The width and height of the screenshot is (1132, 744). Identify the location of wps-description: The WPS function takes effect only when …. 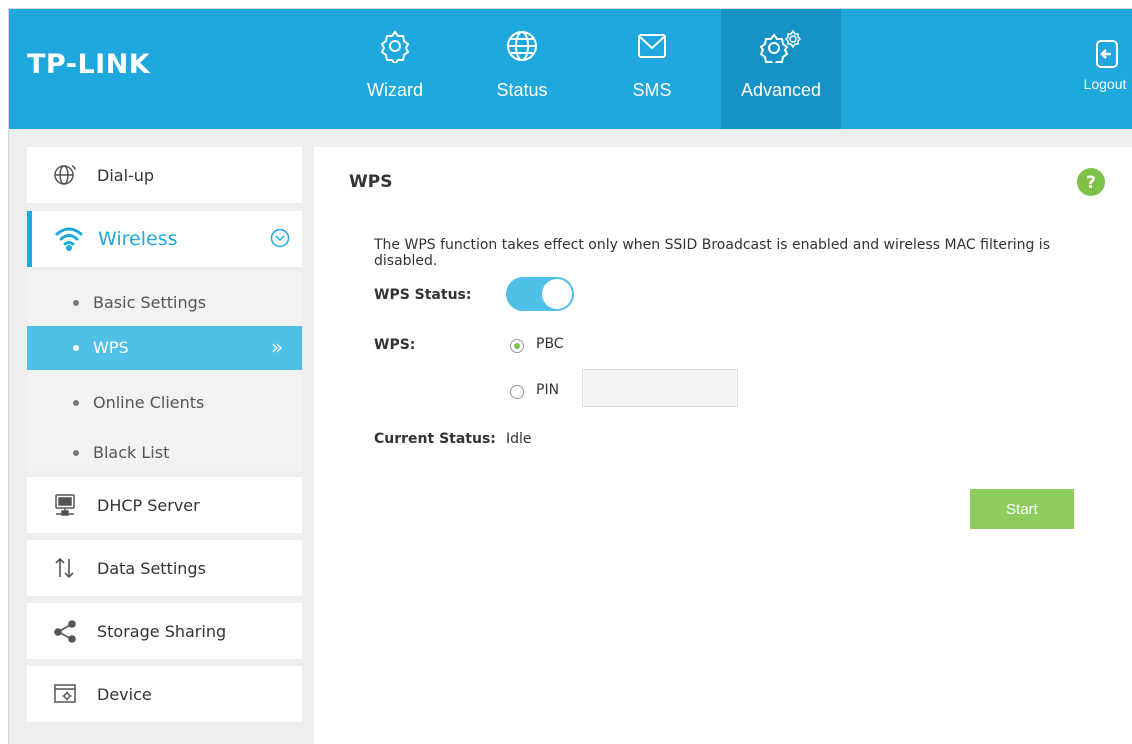
(712, 253).